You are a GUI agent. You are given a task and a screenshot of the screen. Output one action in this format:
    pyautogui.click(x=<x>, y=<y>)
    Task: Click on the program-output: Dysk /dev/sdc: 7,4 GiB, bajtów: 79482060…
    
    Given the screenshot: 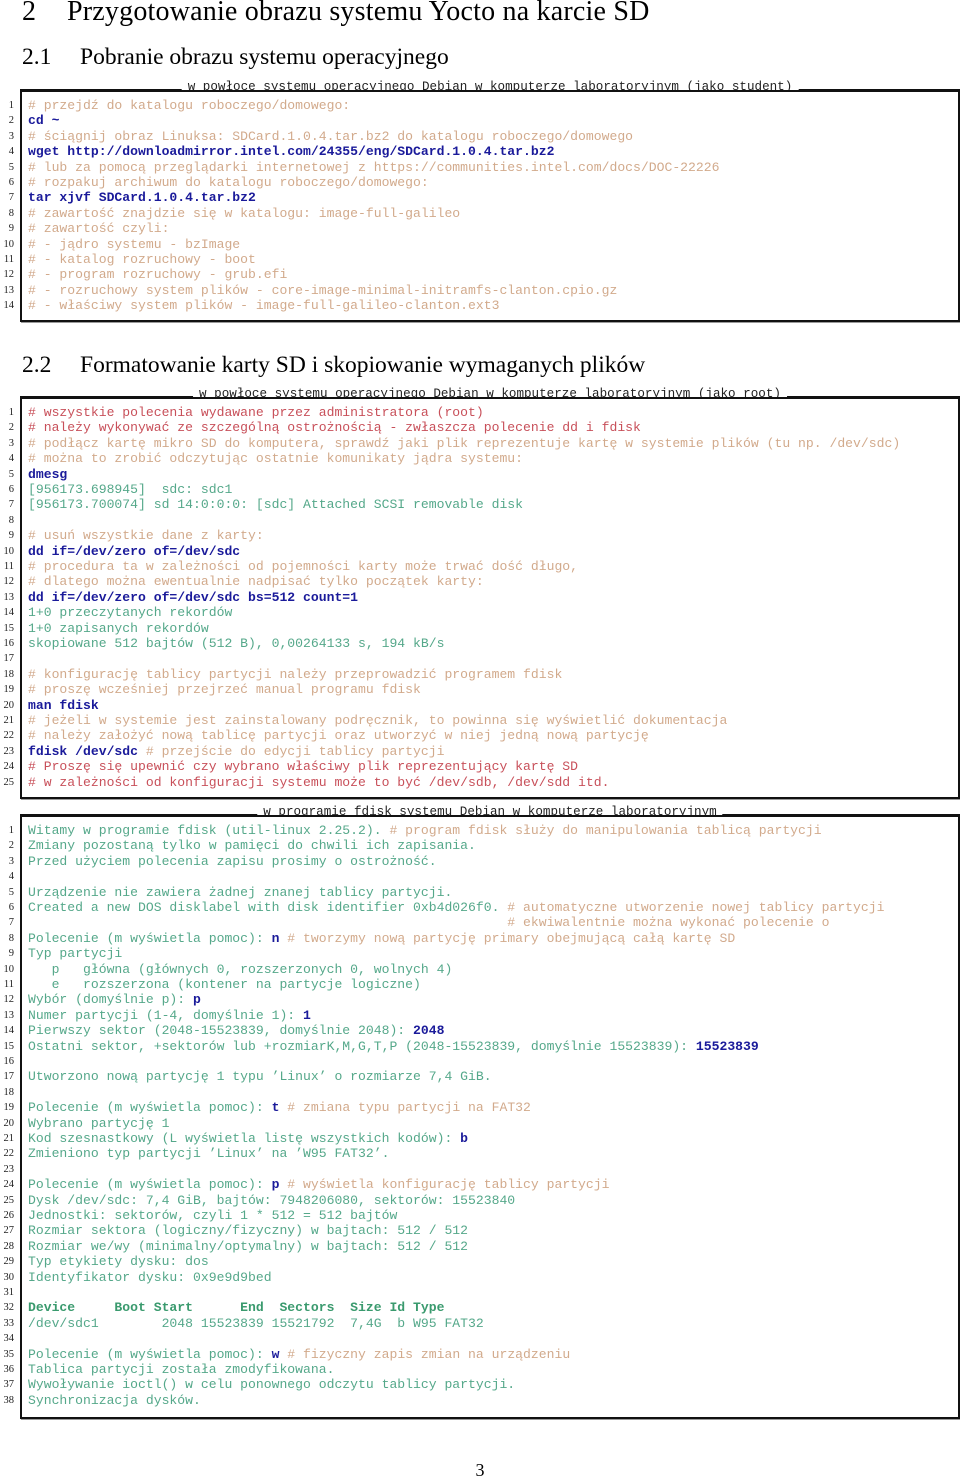 What is the action you would take?
    pyautogui.click(x=272, y=1200)
    